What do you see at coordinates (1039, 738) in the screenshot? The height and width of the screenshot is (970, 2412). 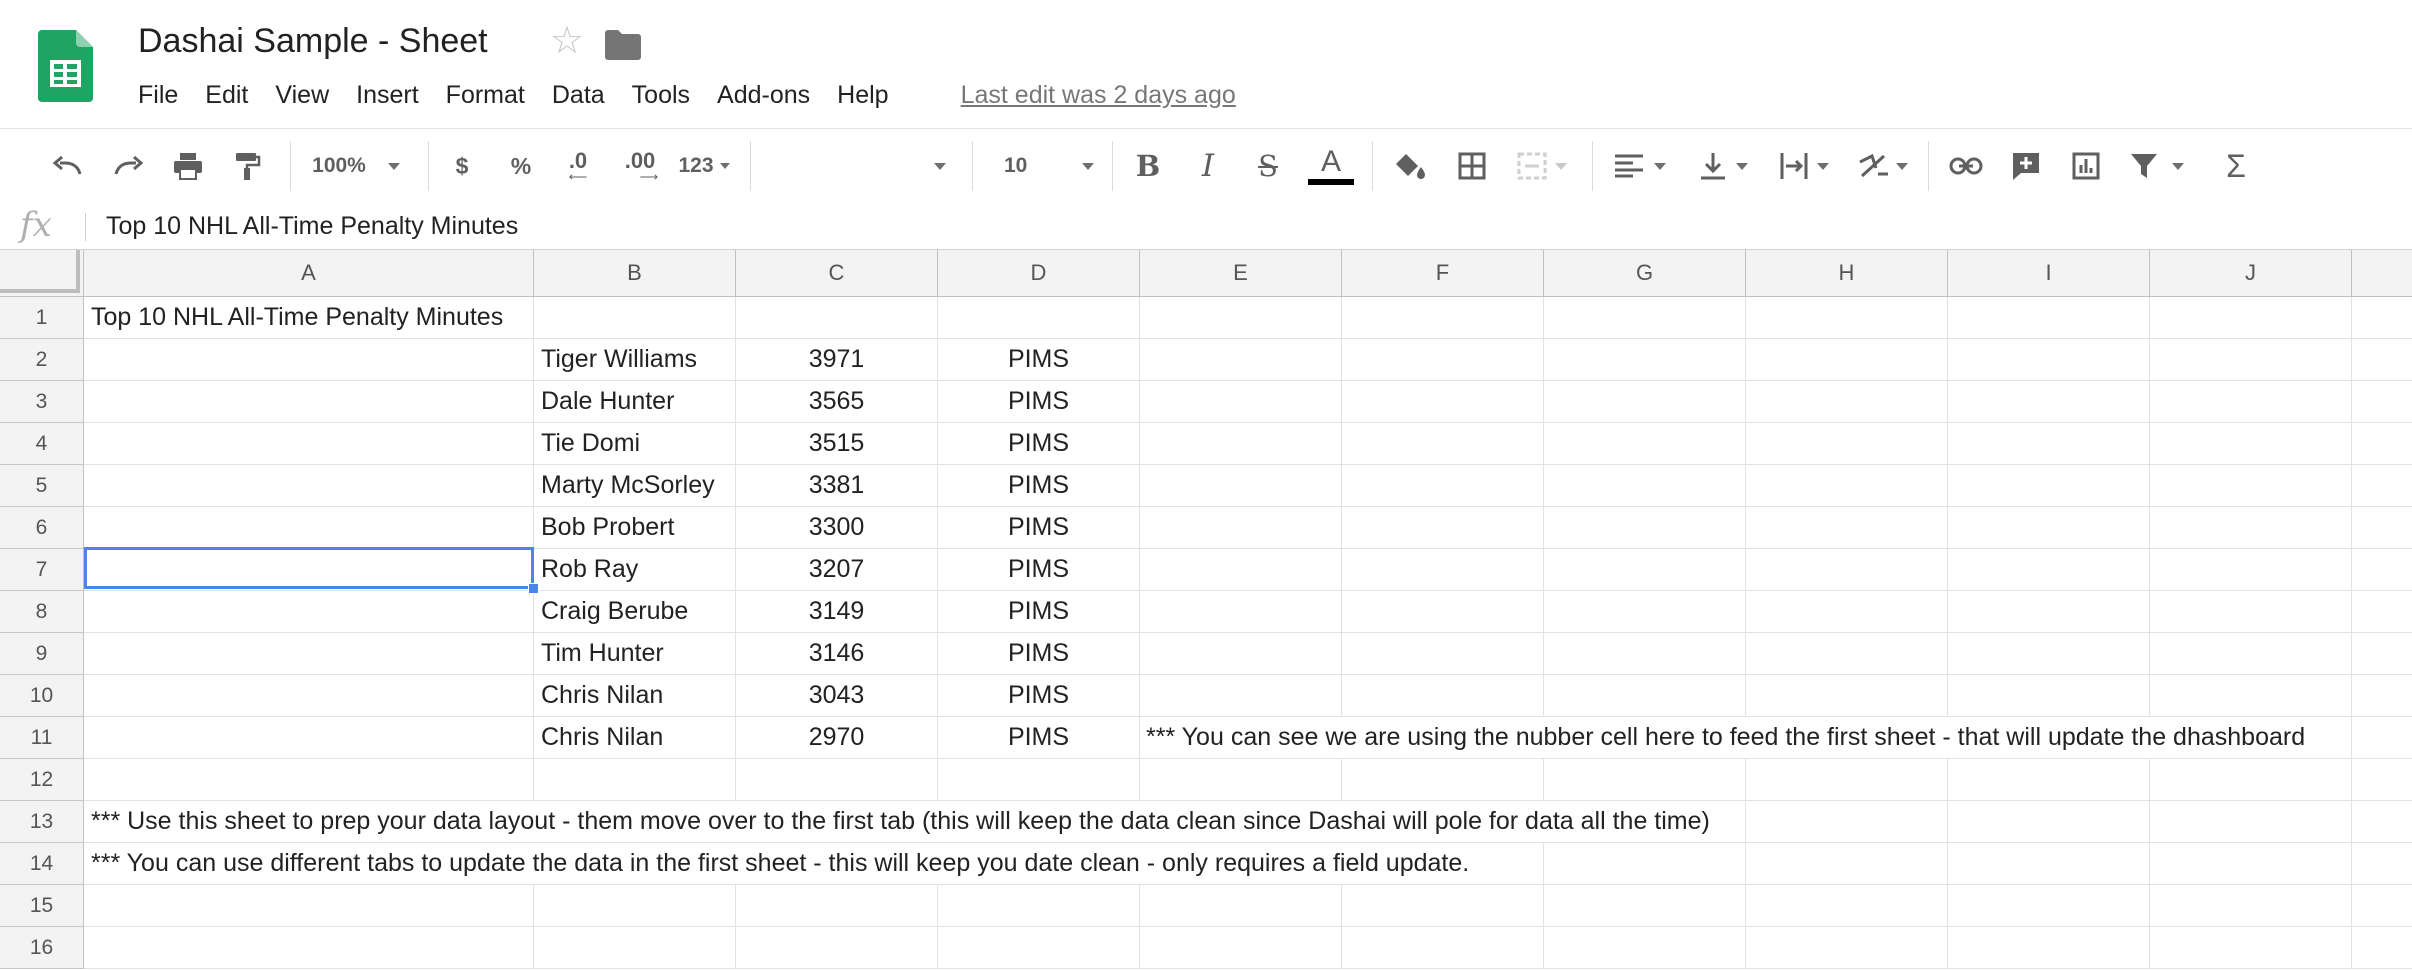 I see `cell-d11: PIMS` at bounding box center [1039, 738].